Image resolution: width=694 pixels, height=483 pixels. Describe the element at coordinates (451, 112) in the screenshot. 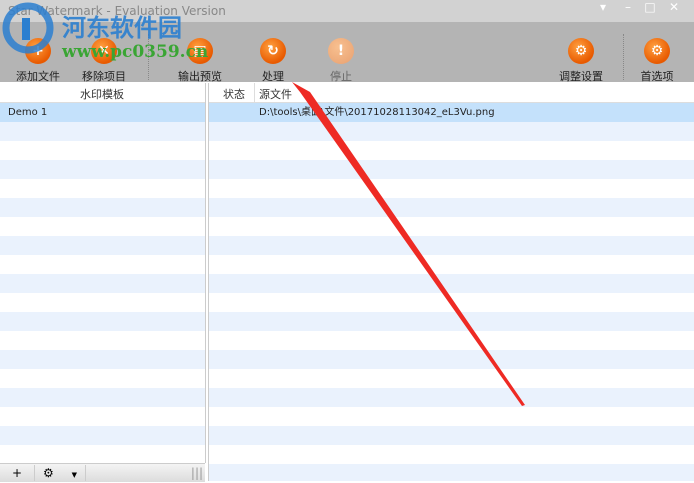

I see `file-row: D:\tools\桌面\文件\20171028113042_eL3Vu.png` at that location.